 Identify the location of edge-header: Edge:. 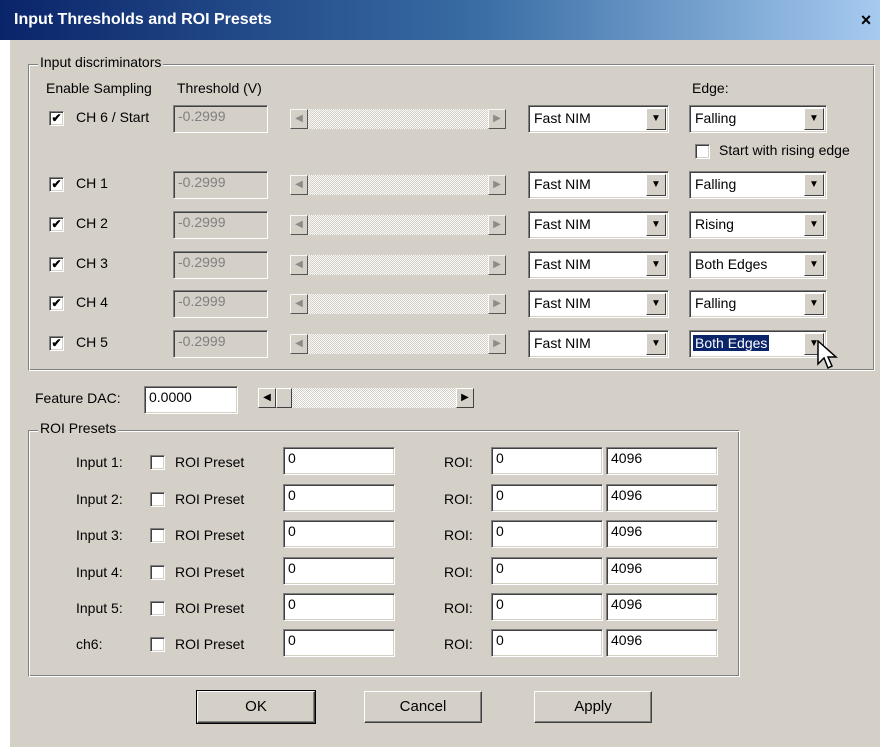
(710, 88).